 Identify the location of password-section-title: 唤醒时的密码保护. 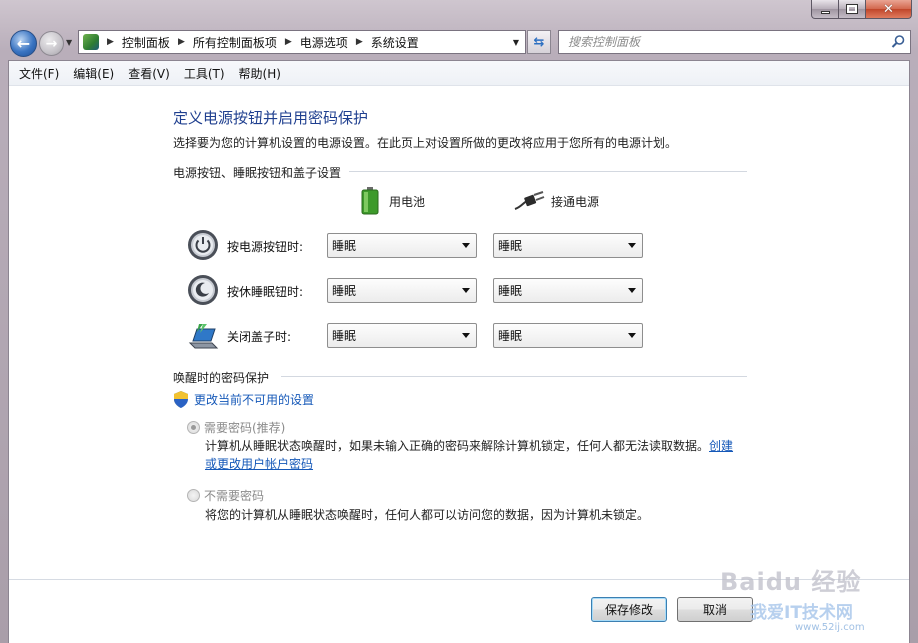
(221, 378).